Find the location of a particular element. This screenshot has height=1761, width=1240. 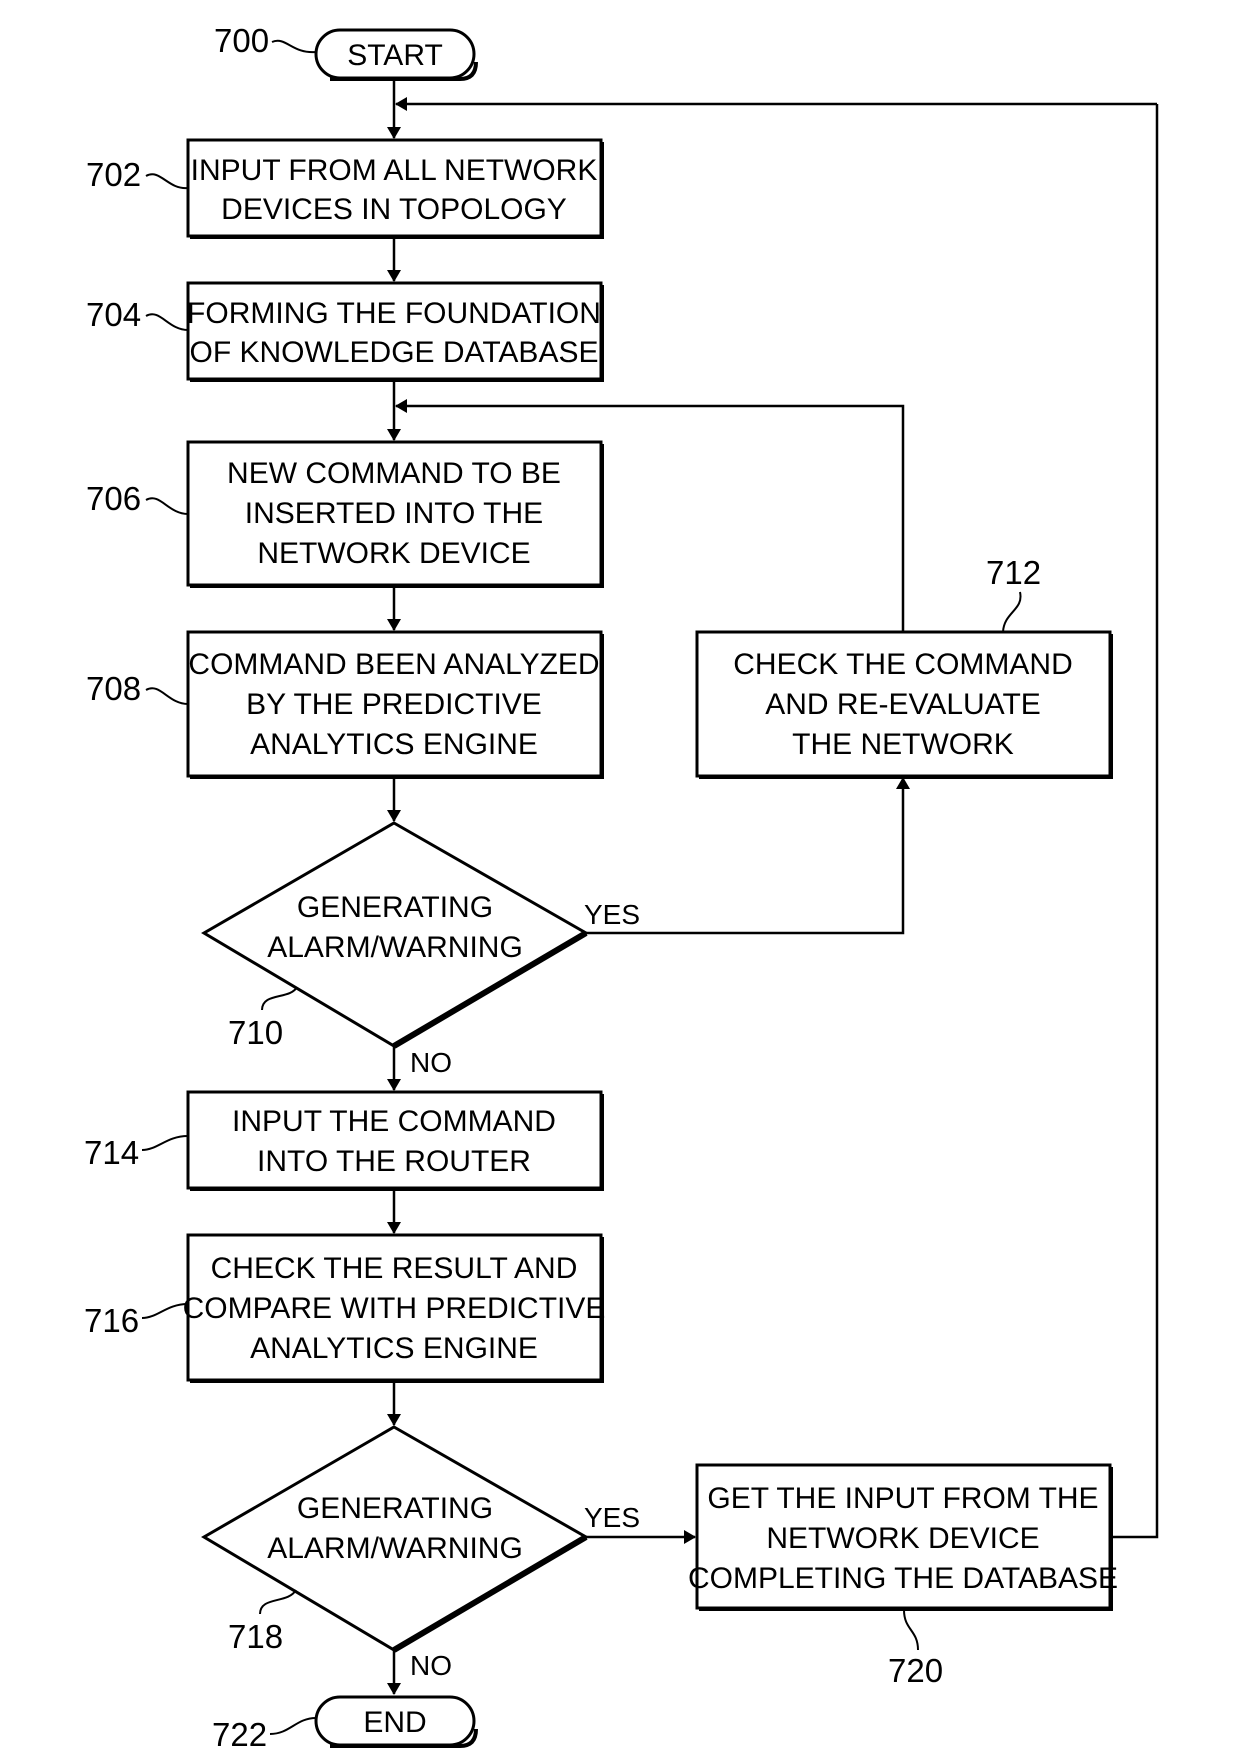

start-label: START is located at coordinates (395, 55).